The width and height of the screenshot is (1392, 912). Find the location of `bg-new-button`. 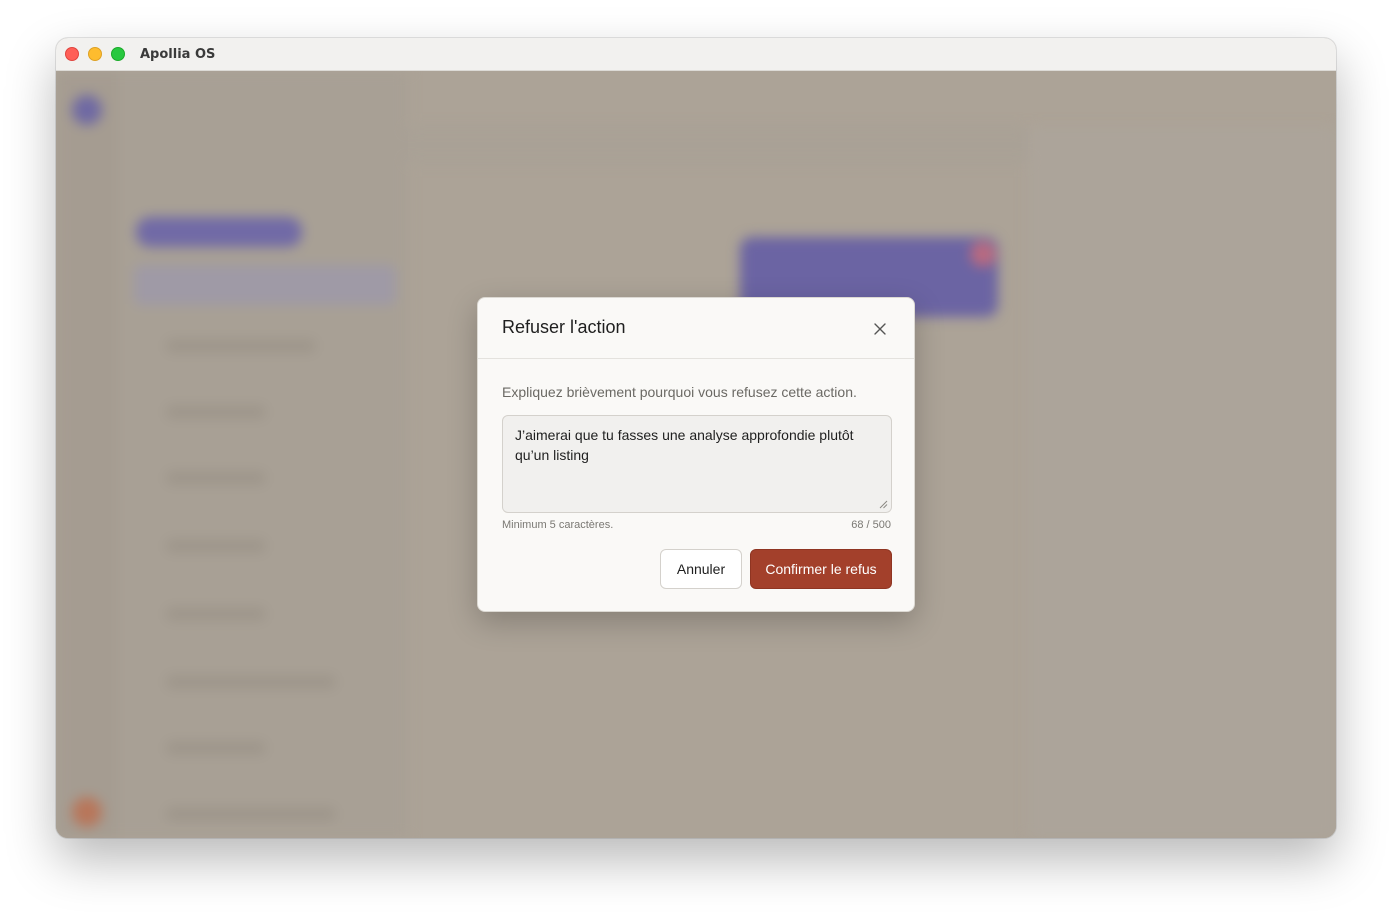

bg-new-button is located at coordinates (219, 232).